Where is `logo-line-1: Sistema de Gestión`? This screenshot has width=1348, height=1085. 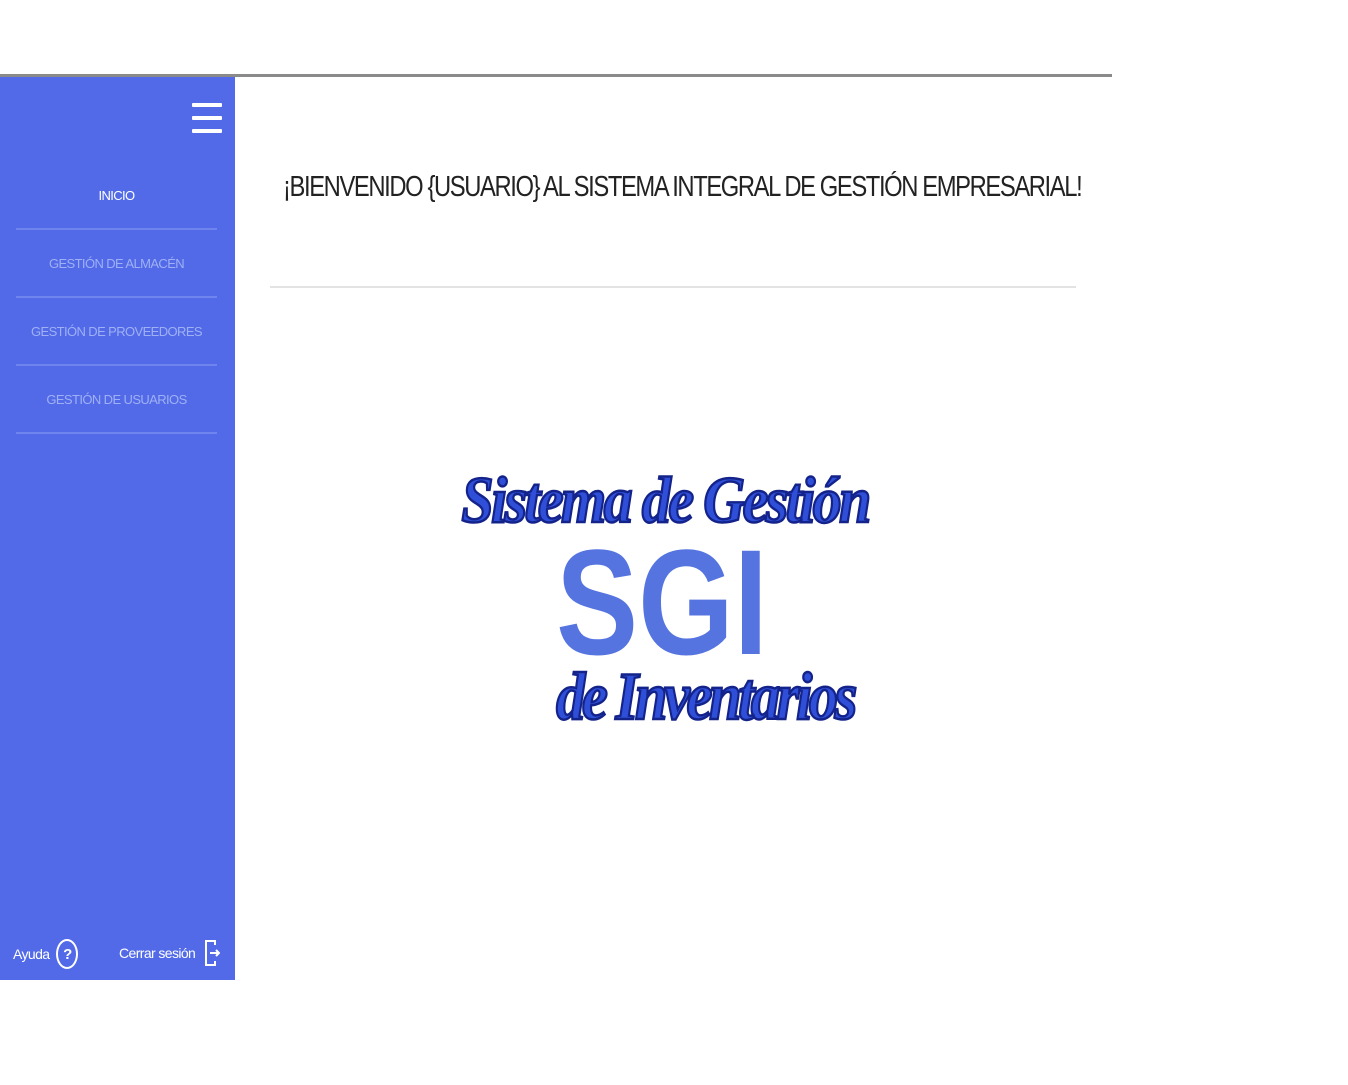
logo-line-1: Sistema de Gestión is located at coordinates (665, 501).